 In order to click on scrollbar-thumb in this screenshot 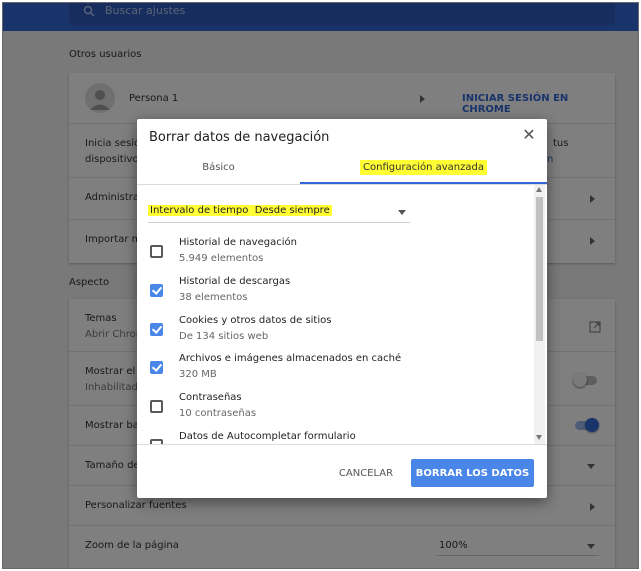, I will do `click(539, 269)`.